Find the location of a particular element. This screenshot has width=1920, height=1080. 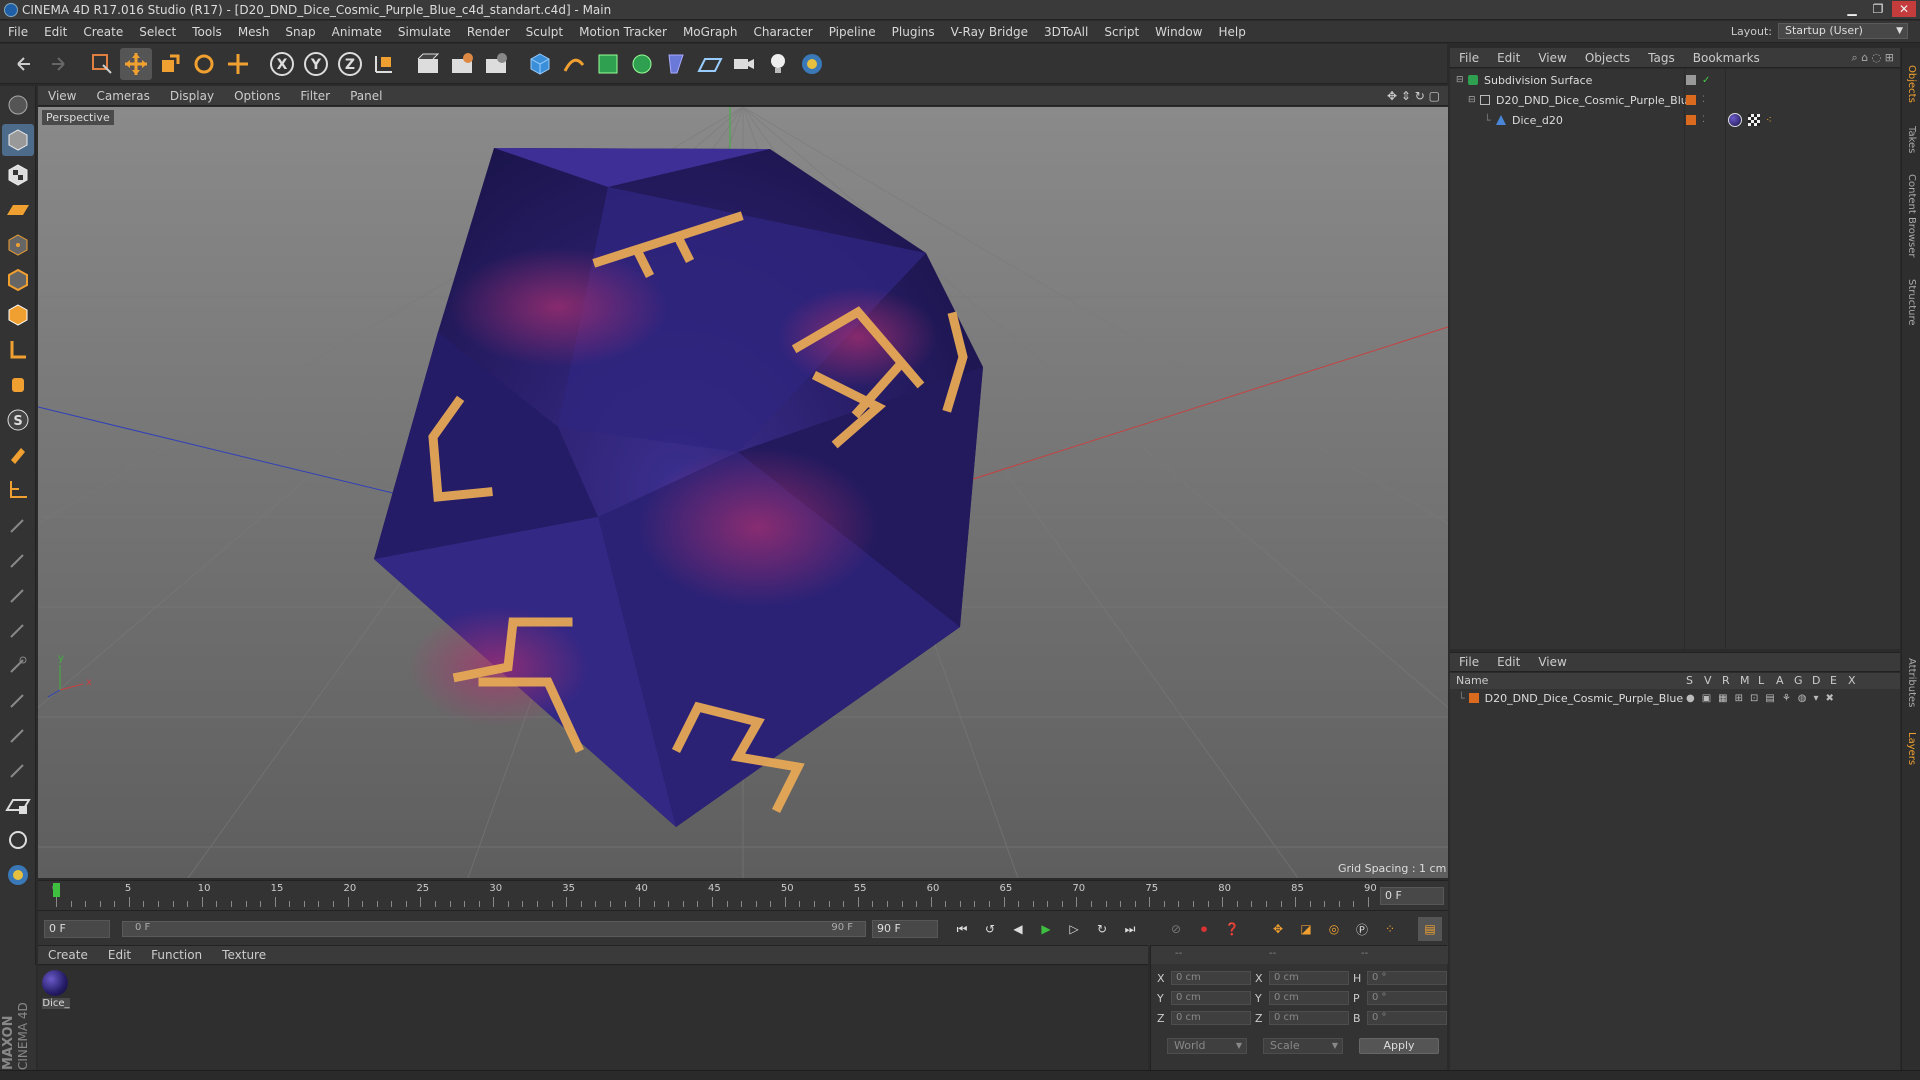

uvw-tag-icon is located at coordinates (1754, 120).